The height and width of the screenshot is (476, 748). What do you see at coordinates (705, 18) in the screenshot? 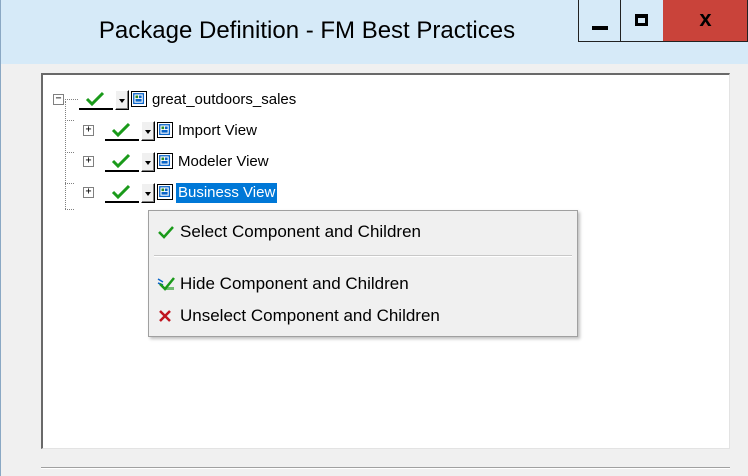
I see `close-icon: x` at bounding box center [705, 18].